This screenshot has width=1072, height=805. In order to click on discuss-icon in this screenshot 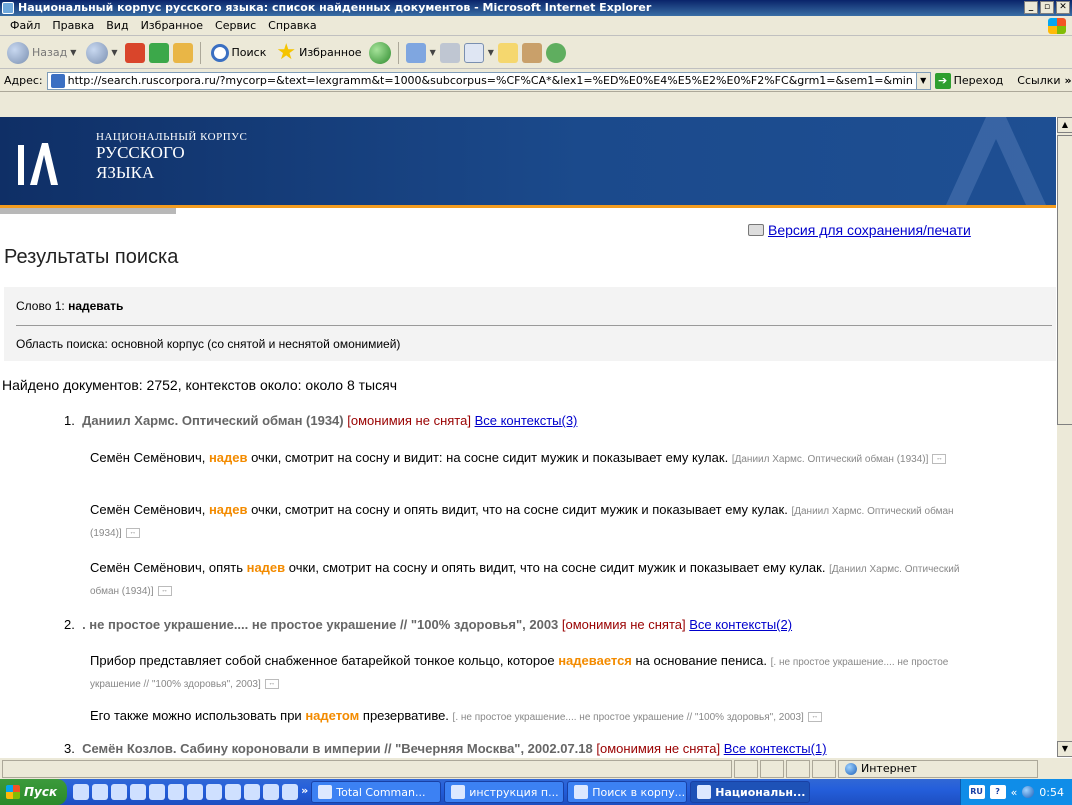, I will do `click(507, 52)`.